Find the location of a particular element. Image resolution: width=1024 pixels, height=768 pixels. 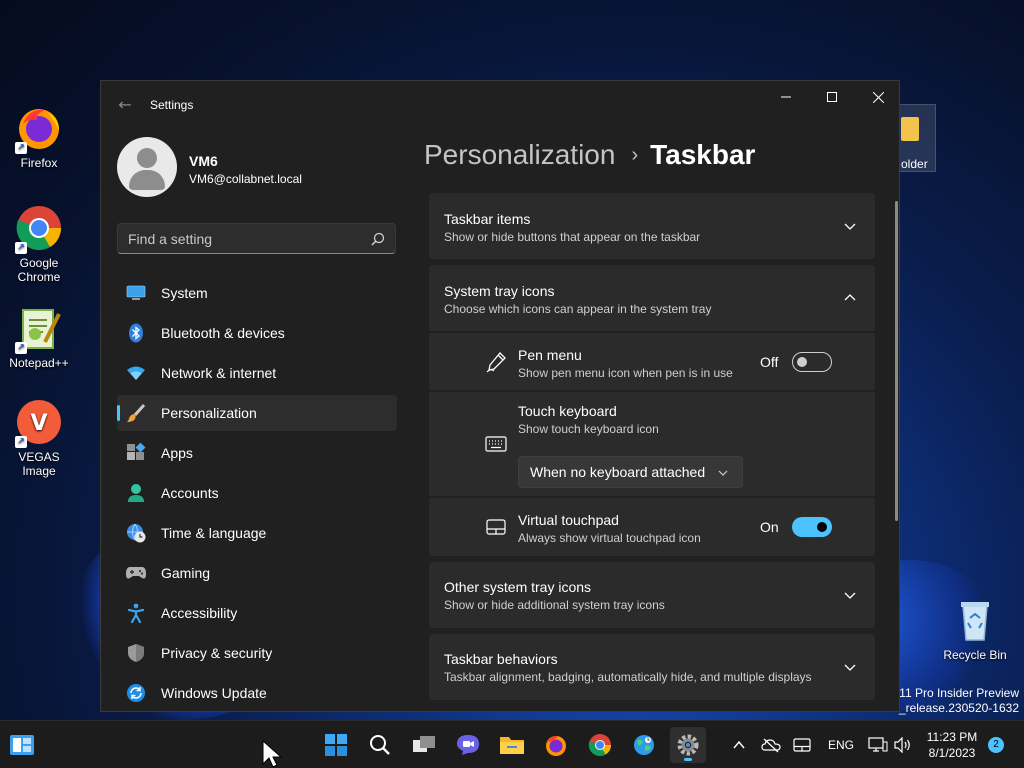

chat-button is located at coordinates (468, 745).